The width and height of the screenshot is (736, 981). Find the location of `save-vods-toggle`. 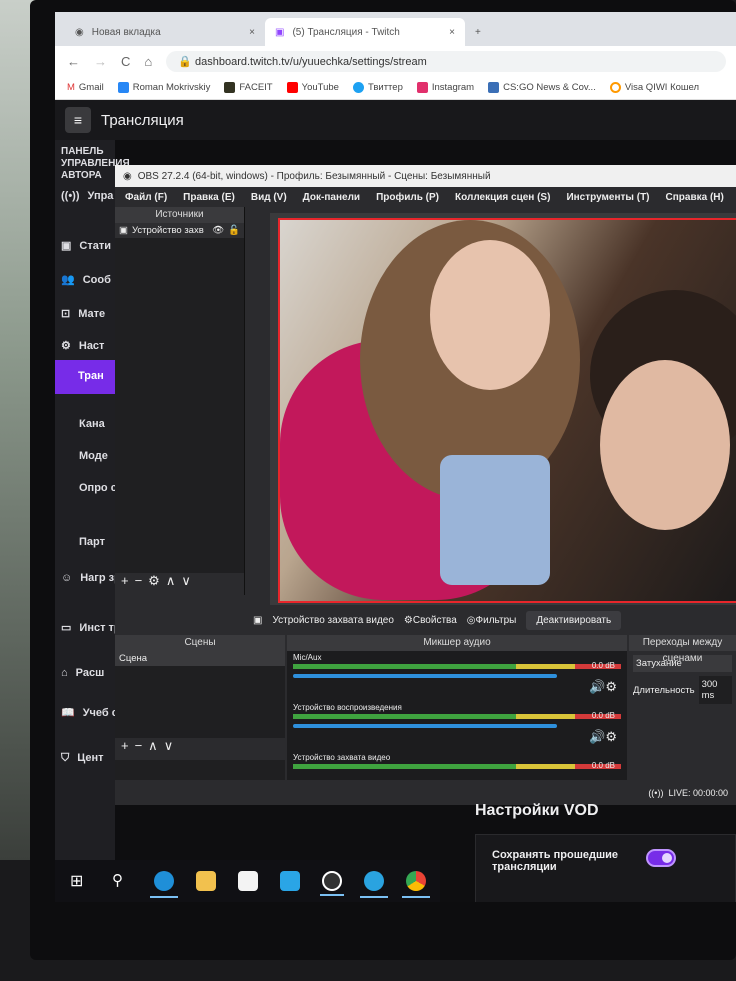

save-vods-toggle is located at coordinates (661, 858).